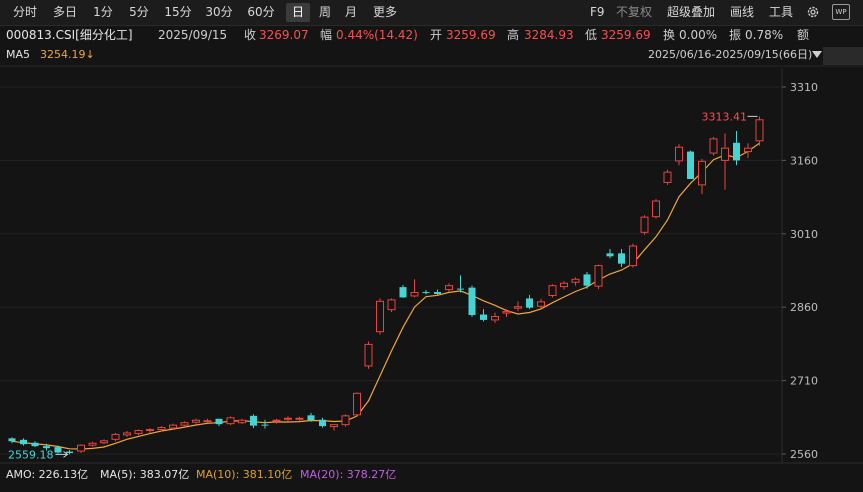 The image size is (863, 492). What do you see at coordinates (725, 116) in the screenshot?
I see `max-label: 3313.41` at bounding box center [725, 116].